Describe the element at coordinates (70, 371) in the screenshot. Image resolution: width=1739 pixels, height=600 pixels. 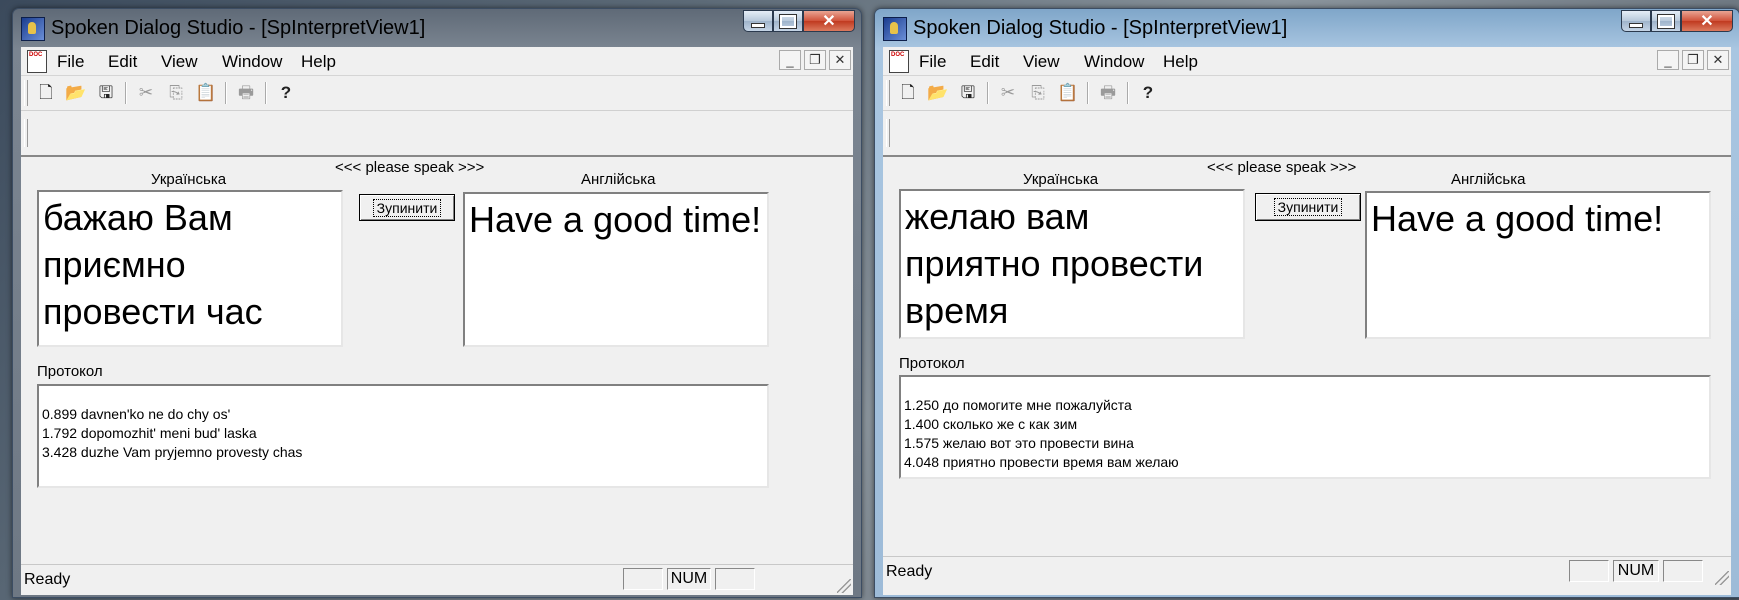
I see `protocol-label: Протокол` at that location.